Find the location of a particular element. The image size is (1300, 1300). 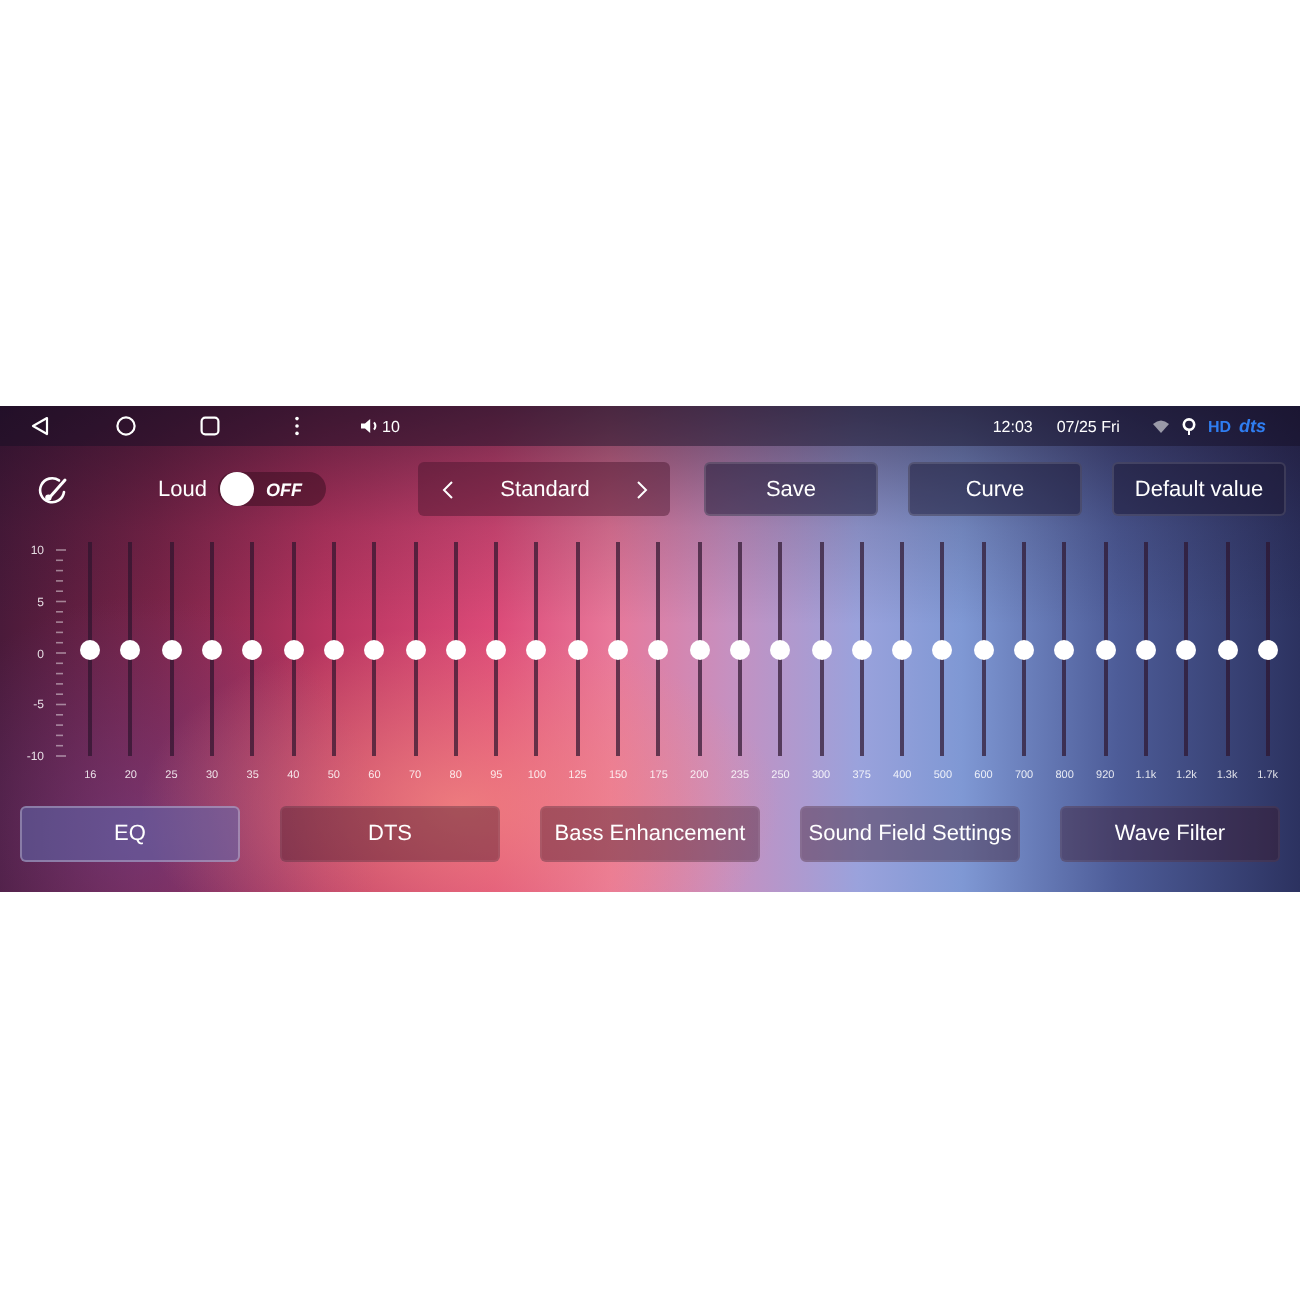

tab: Wave Filter is located at coordinates (1170, 834).